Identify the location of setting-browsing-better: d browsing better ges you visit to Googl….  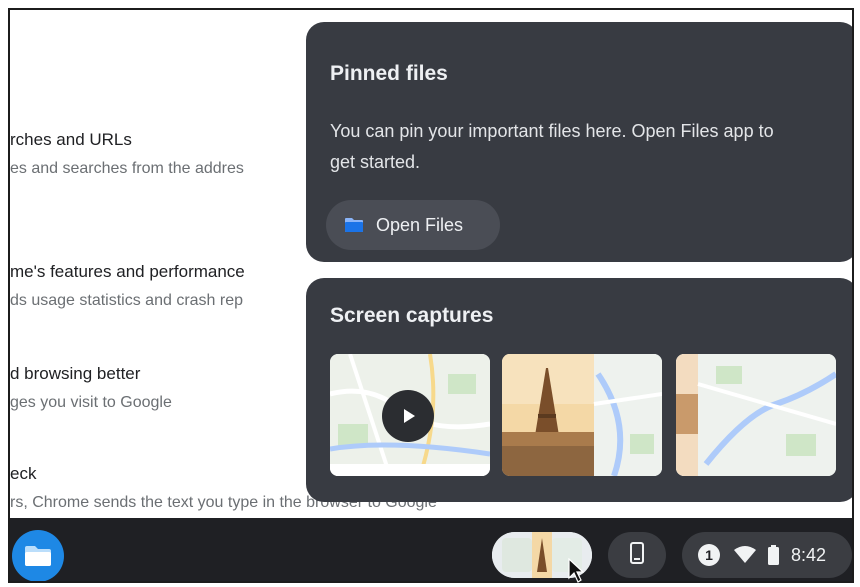
(91, 388).